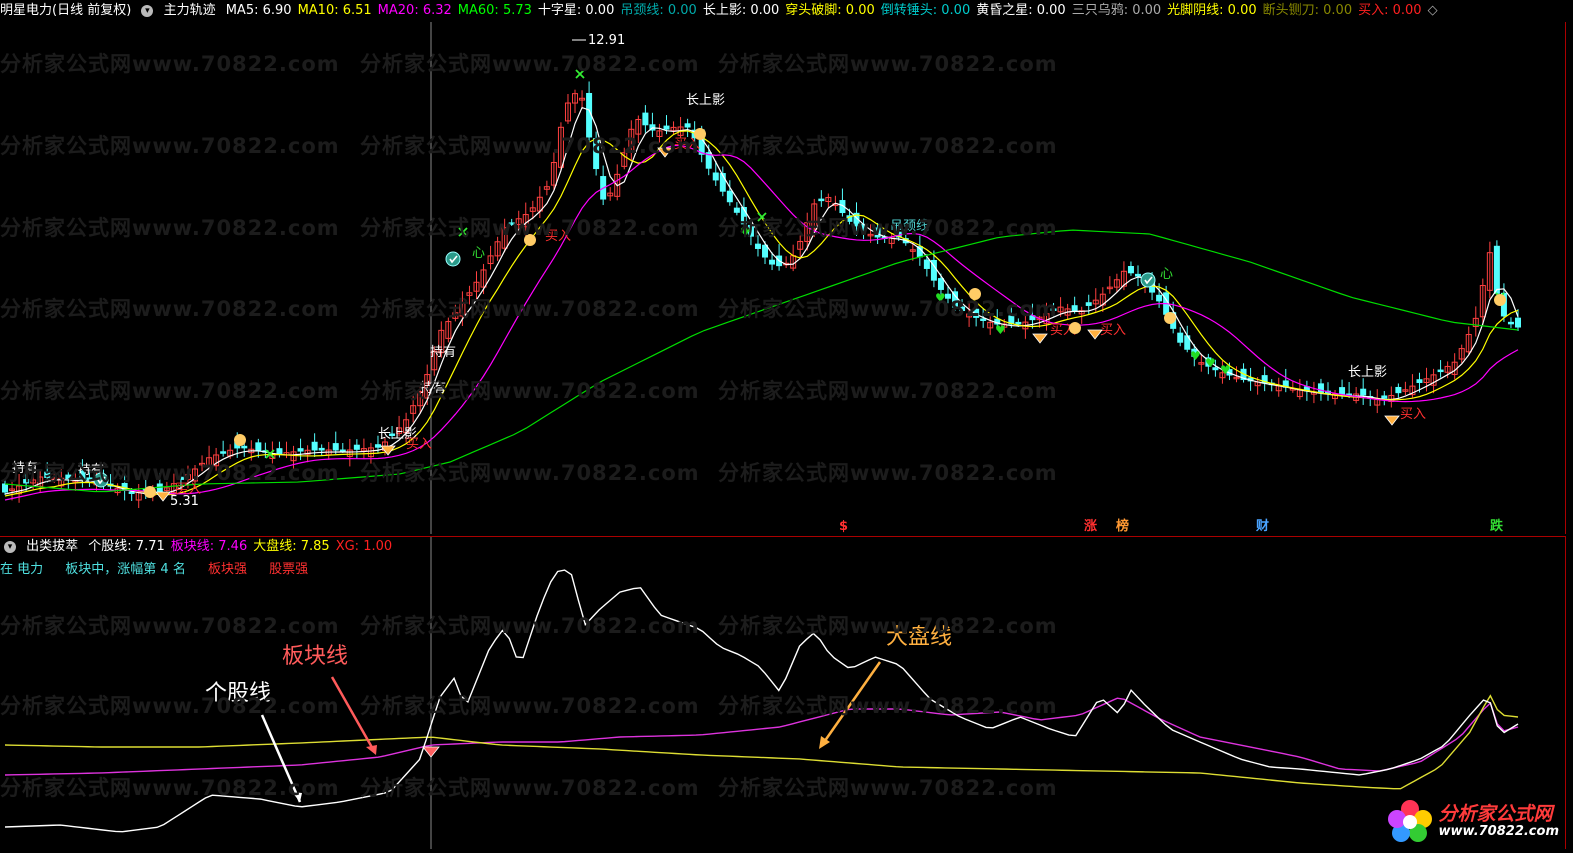  What do you see at coordinates (1262, 526) in the screenshot?
I see `event-tag: 财` at bounding box center [1262, 526].